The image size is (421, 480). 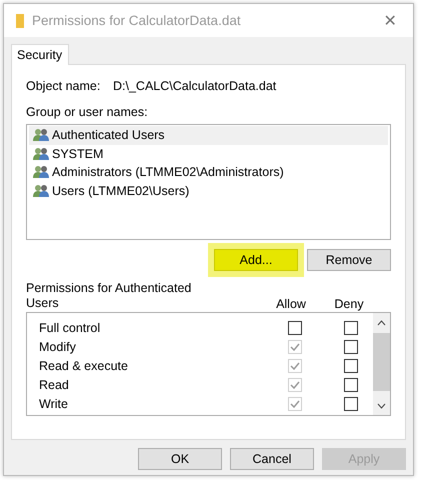 What do you see at coordinates (381, 406) in the screenshot?
I see `scroll-down-icon` at bounding box center [381, 406].